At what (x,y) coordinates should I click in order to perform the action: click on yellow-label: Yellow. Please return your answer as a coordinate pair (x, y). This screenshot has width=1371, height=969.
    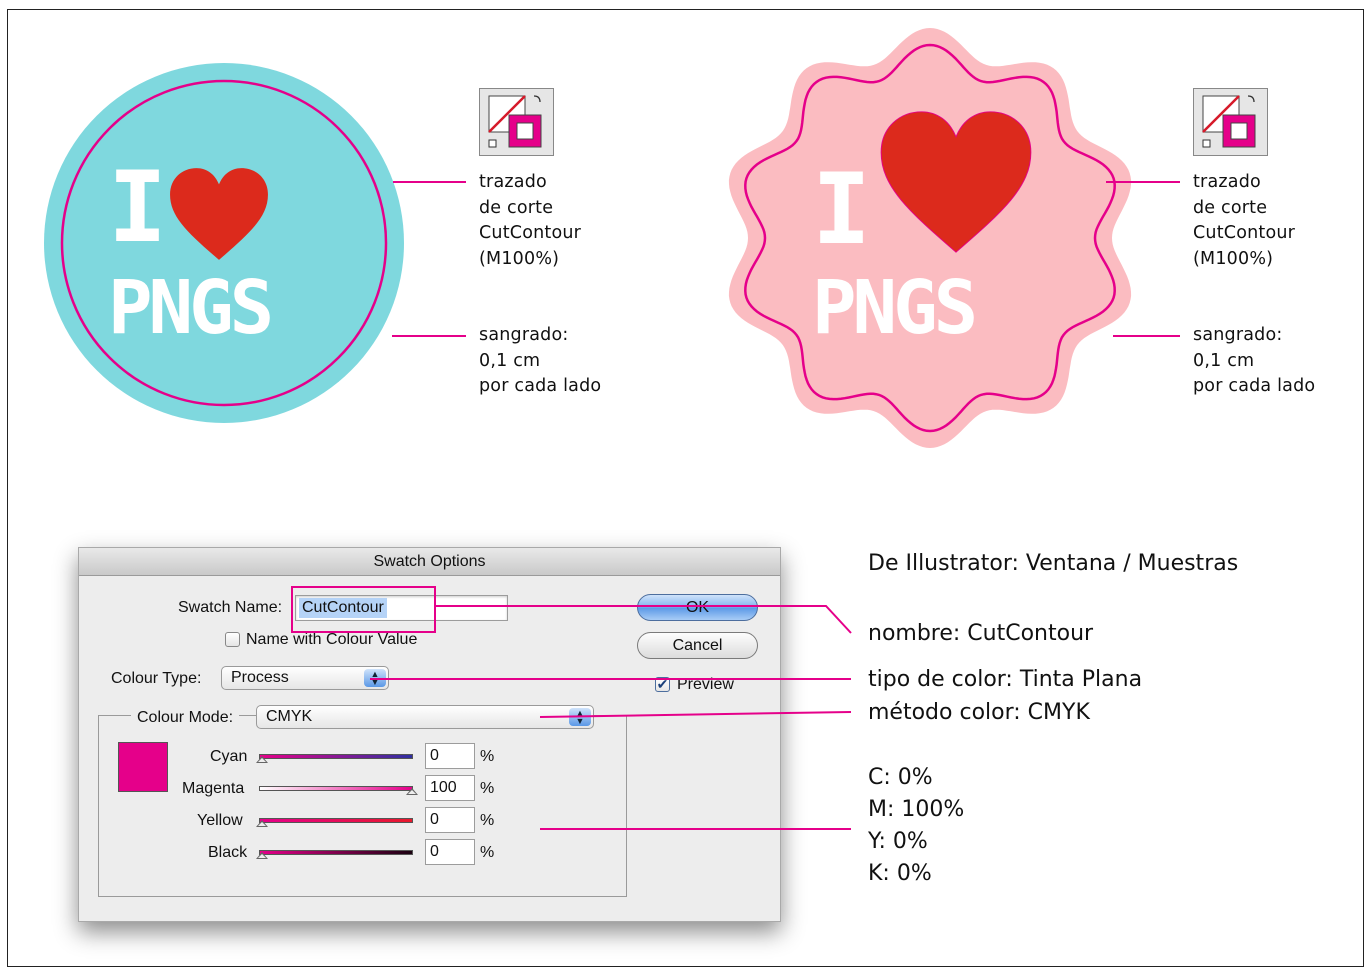
    Looking at the image, I should click on (220, 820).